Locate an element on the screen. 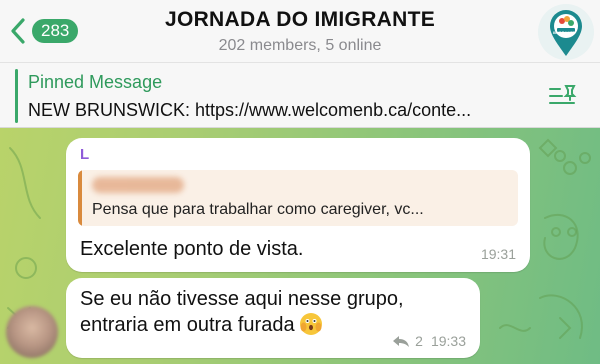 The image size is (600, 364). message-meta: 2 19:33 is located at coordinates (428, 341).